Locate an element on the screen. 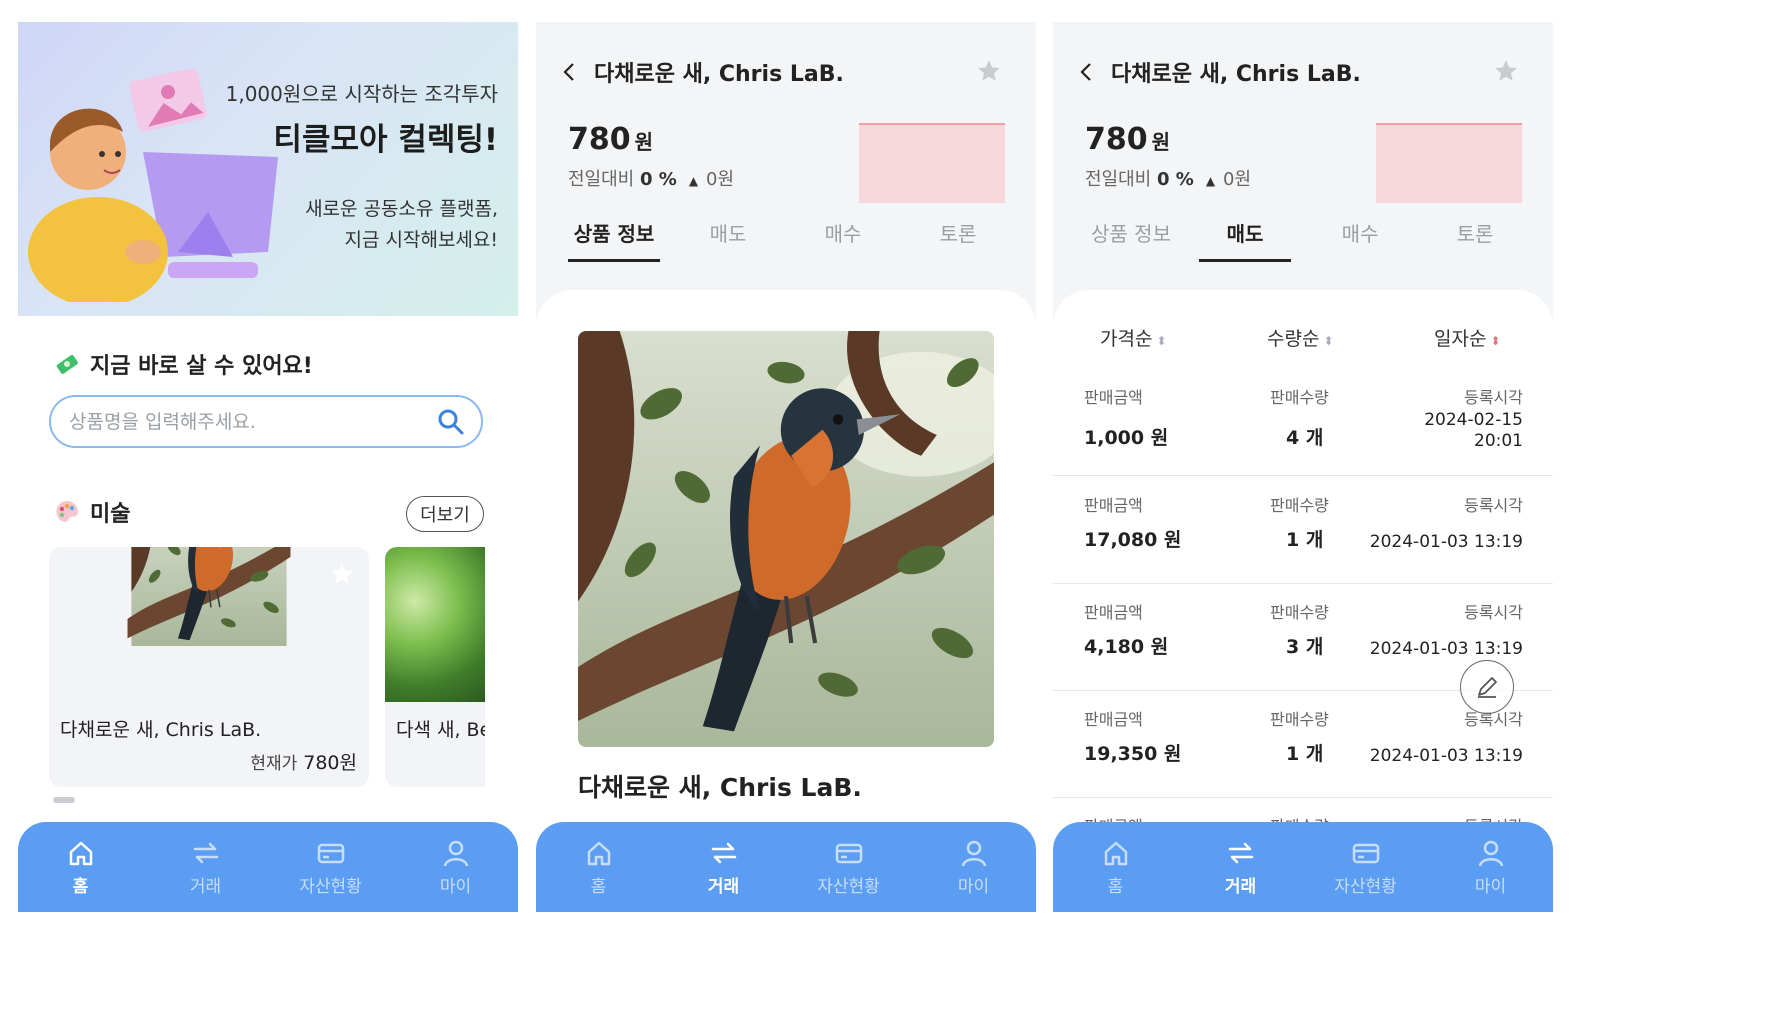 This screenshot has width=1767, height=1034. sort-by-price: 가격순 ⬍ is located at coordinates (1133, 337).